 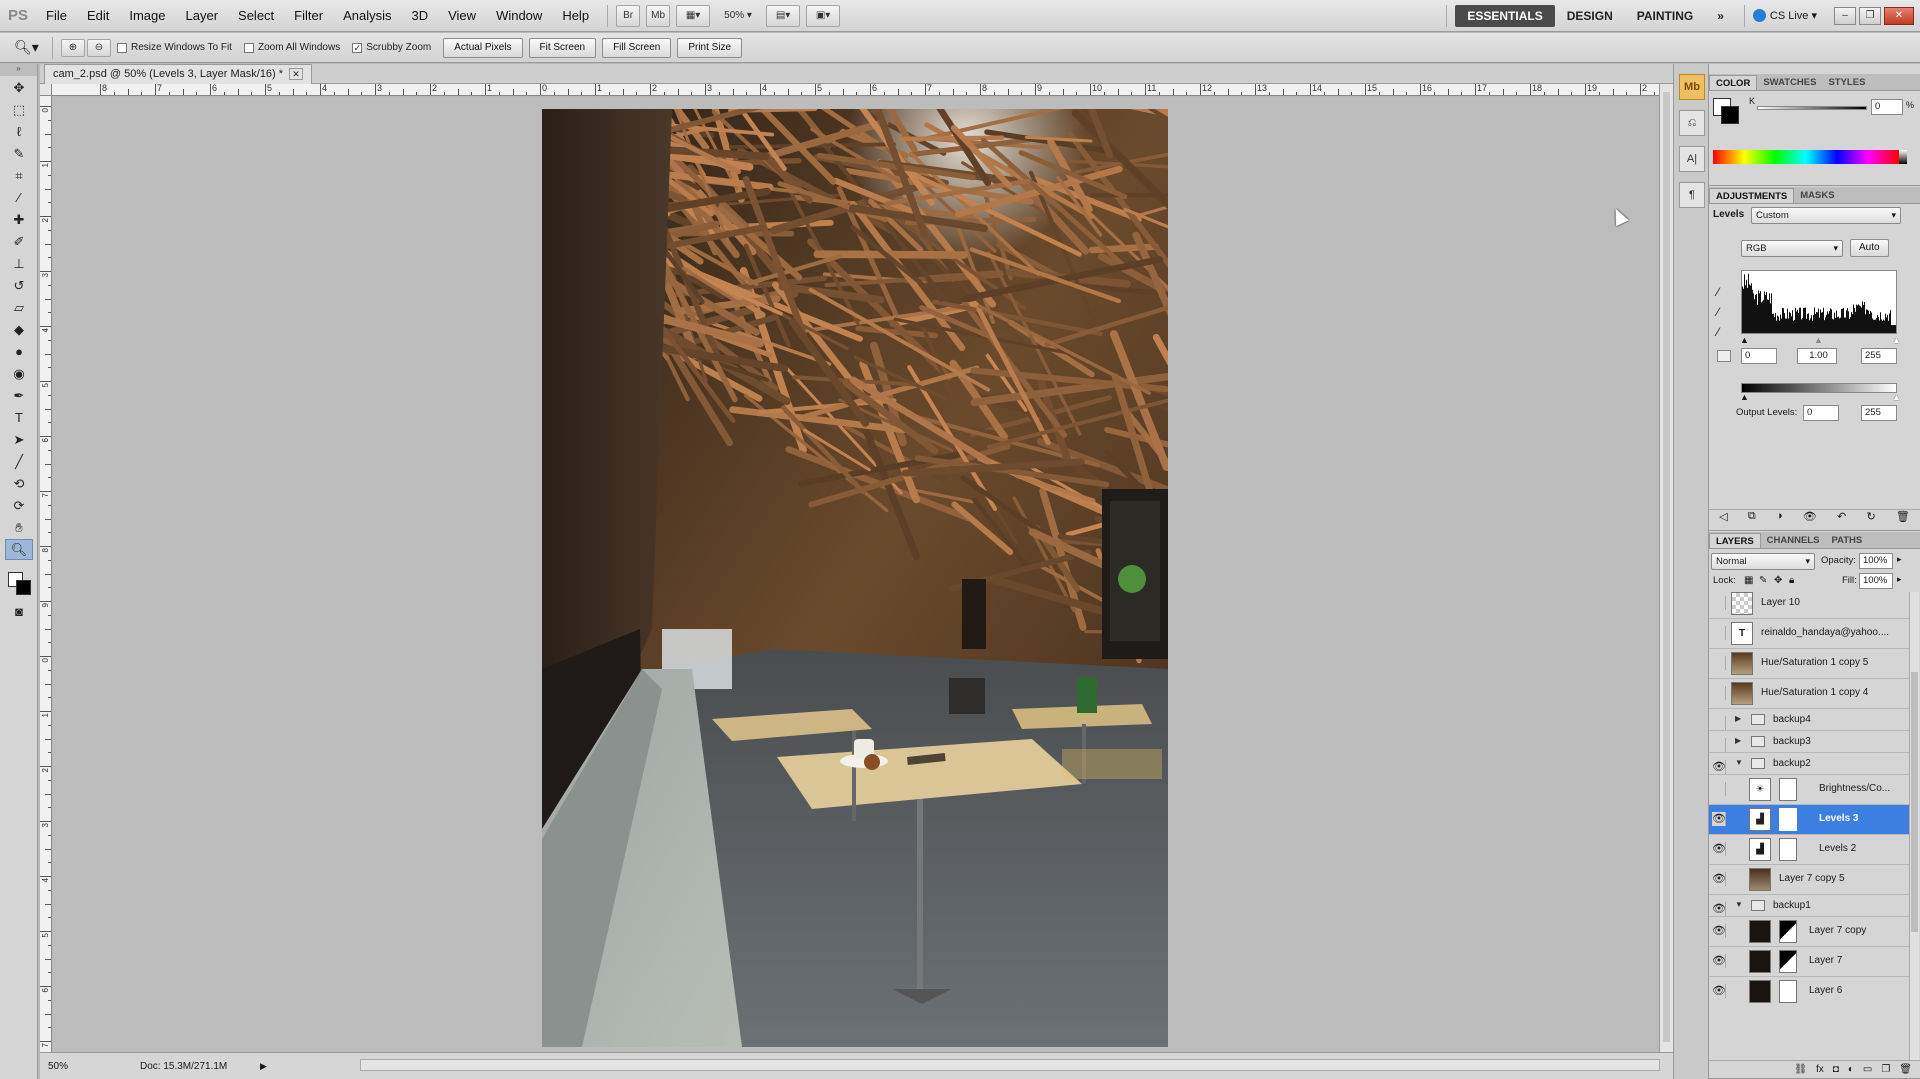 I want to click on layer-row: 👁︎ Layer 7 copy, so click(x=1809, y=931).